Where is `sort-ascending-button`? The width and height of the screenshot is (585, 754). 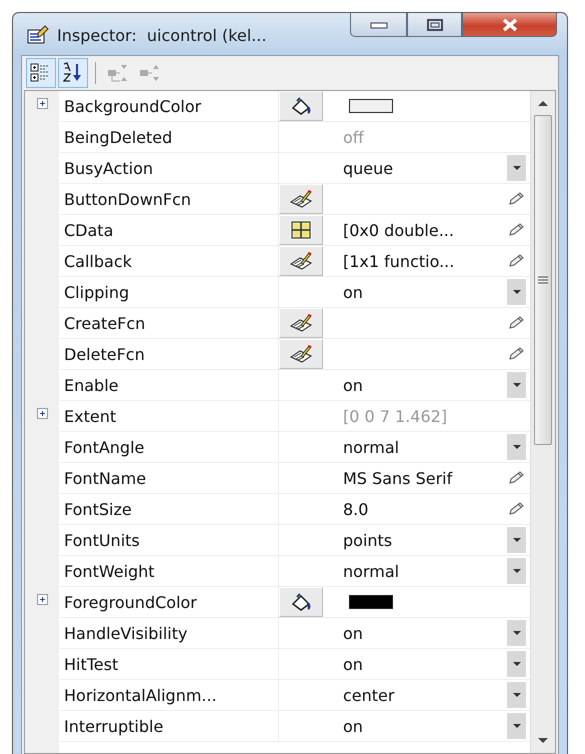
sort-ascending-button is located at coordinates (73, 73).